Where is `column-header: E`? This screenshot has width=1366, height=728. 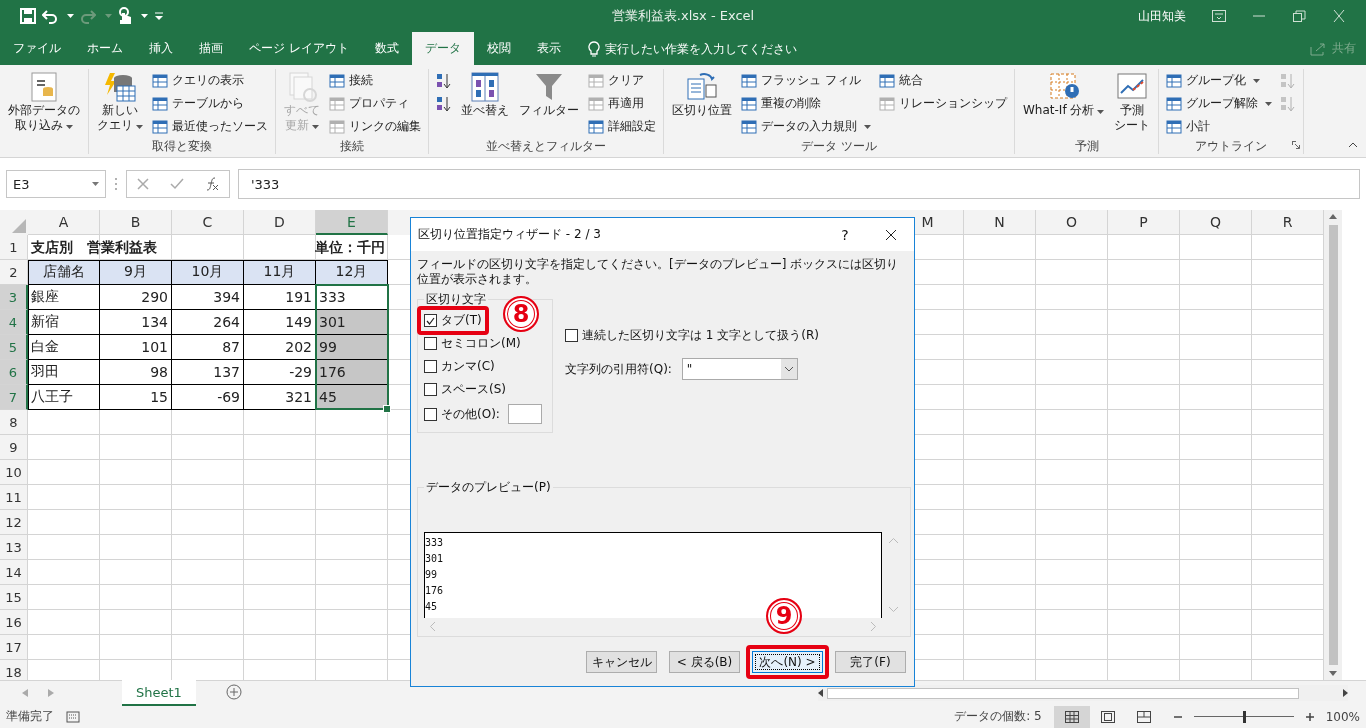
column-header: E is located at coordinates (352, 222).